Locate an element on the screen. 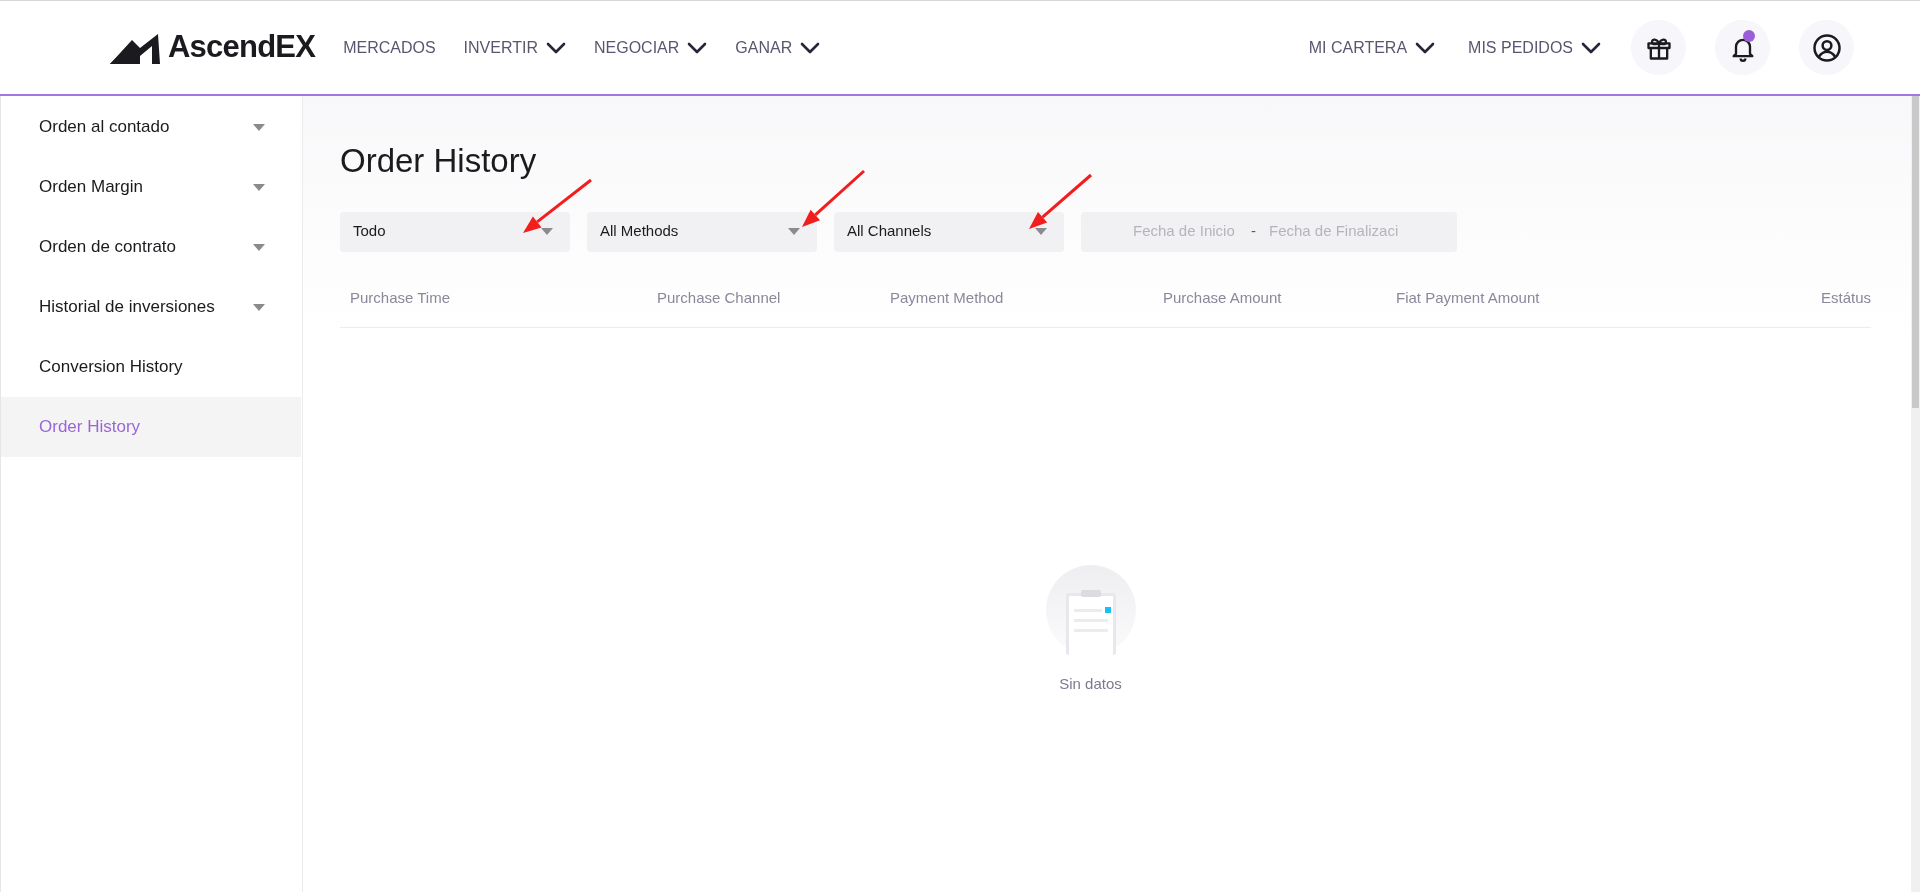 This screenshot has width=1920, height=892. filter-dropdown: All Channels is located at coordinates (949, 231).